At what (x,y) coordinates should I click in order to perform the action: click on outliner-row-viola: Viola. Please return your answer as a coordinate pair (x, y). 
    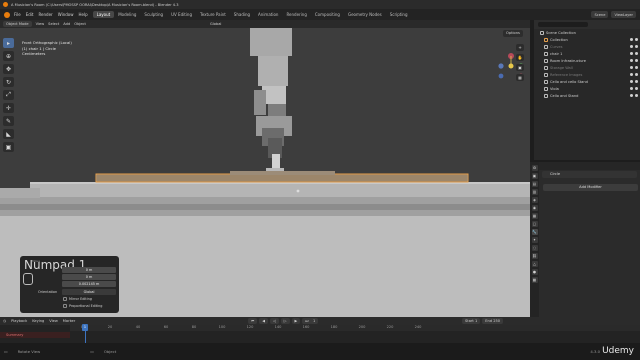
    Looking at the image, I should click on (587, 88).